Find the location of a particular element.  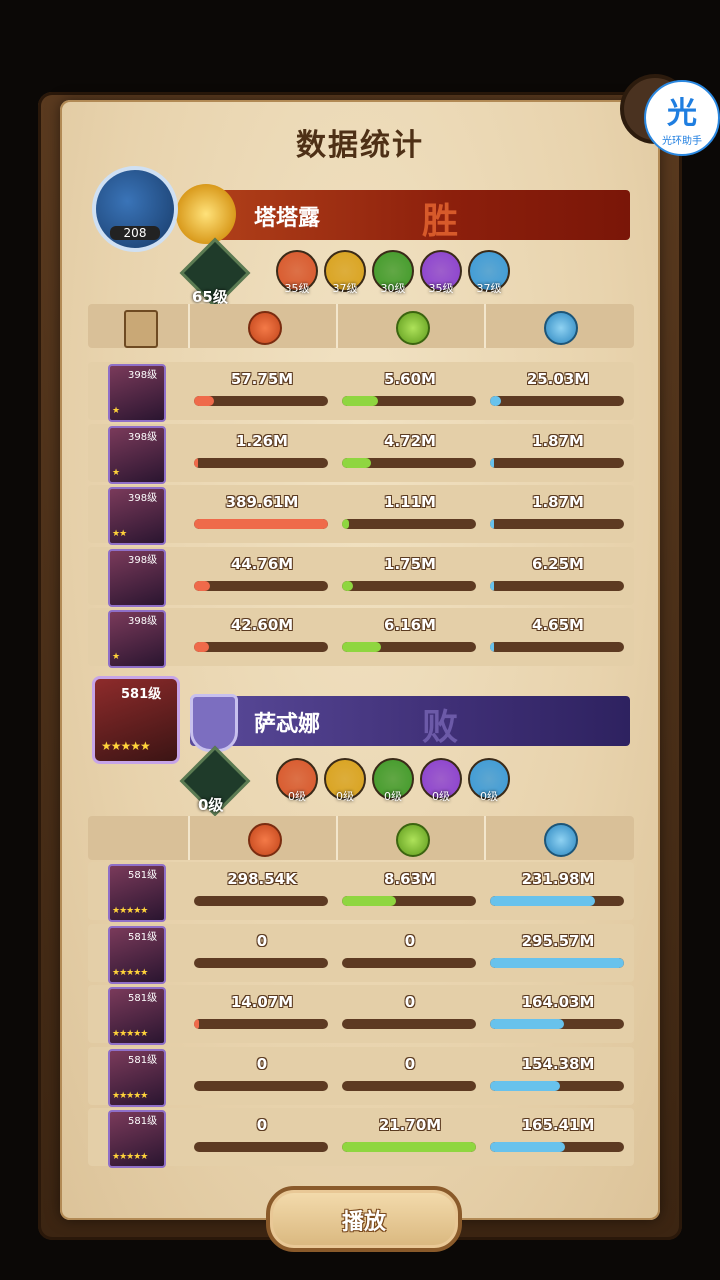

defense-cell: 164.03M is located at coordinates (558, 1014).